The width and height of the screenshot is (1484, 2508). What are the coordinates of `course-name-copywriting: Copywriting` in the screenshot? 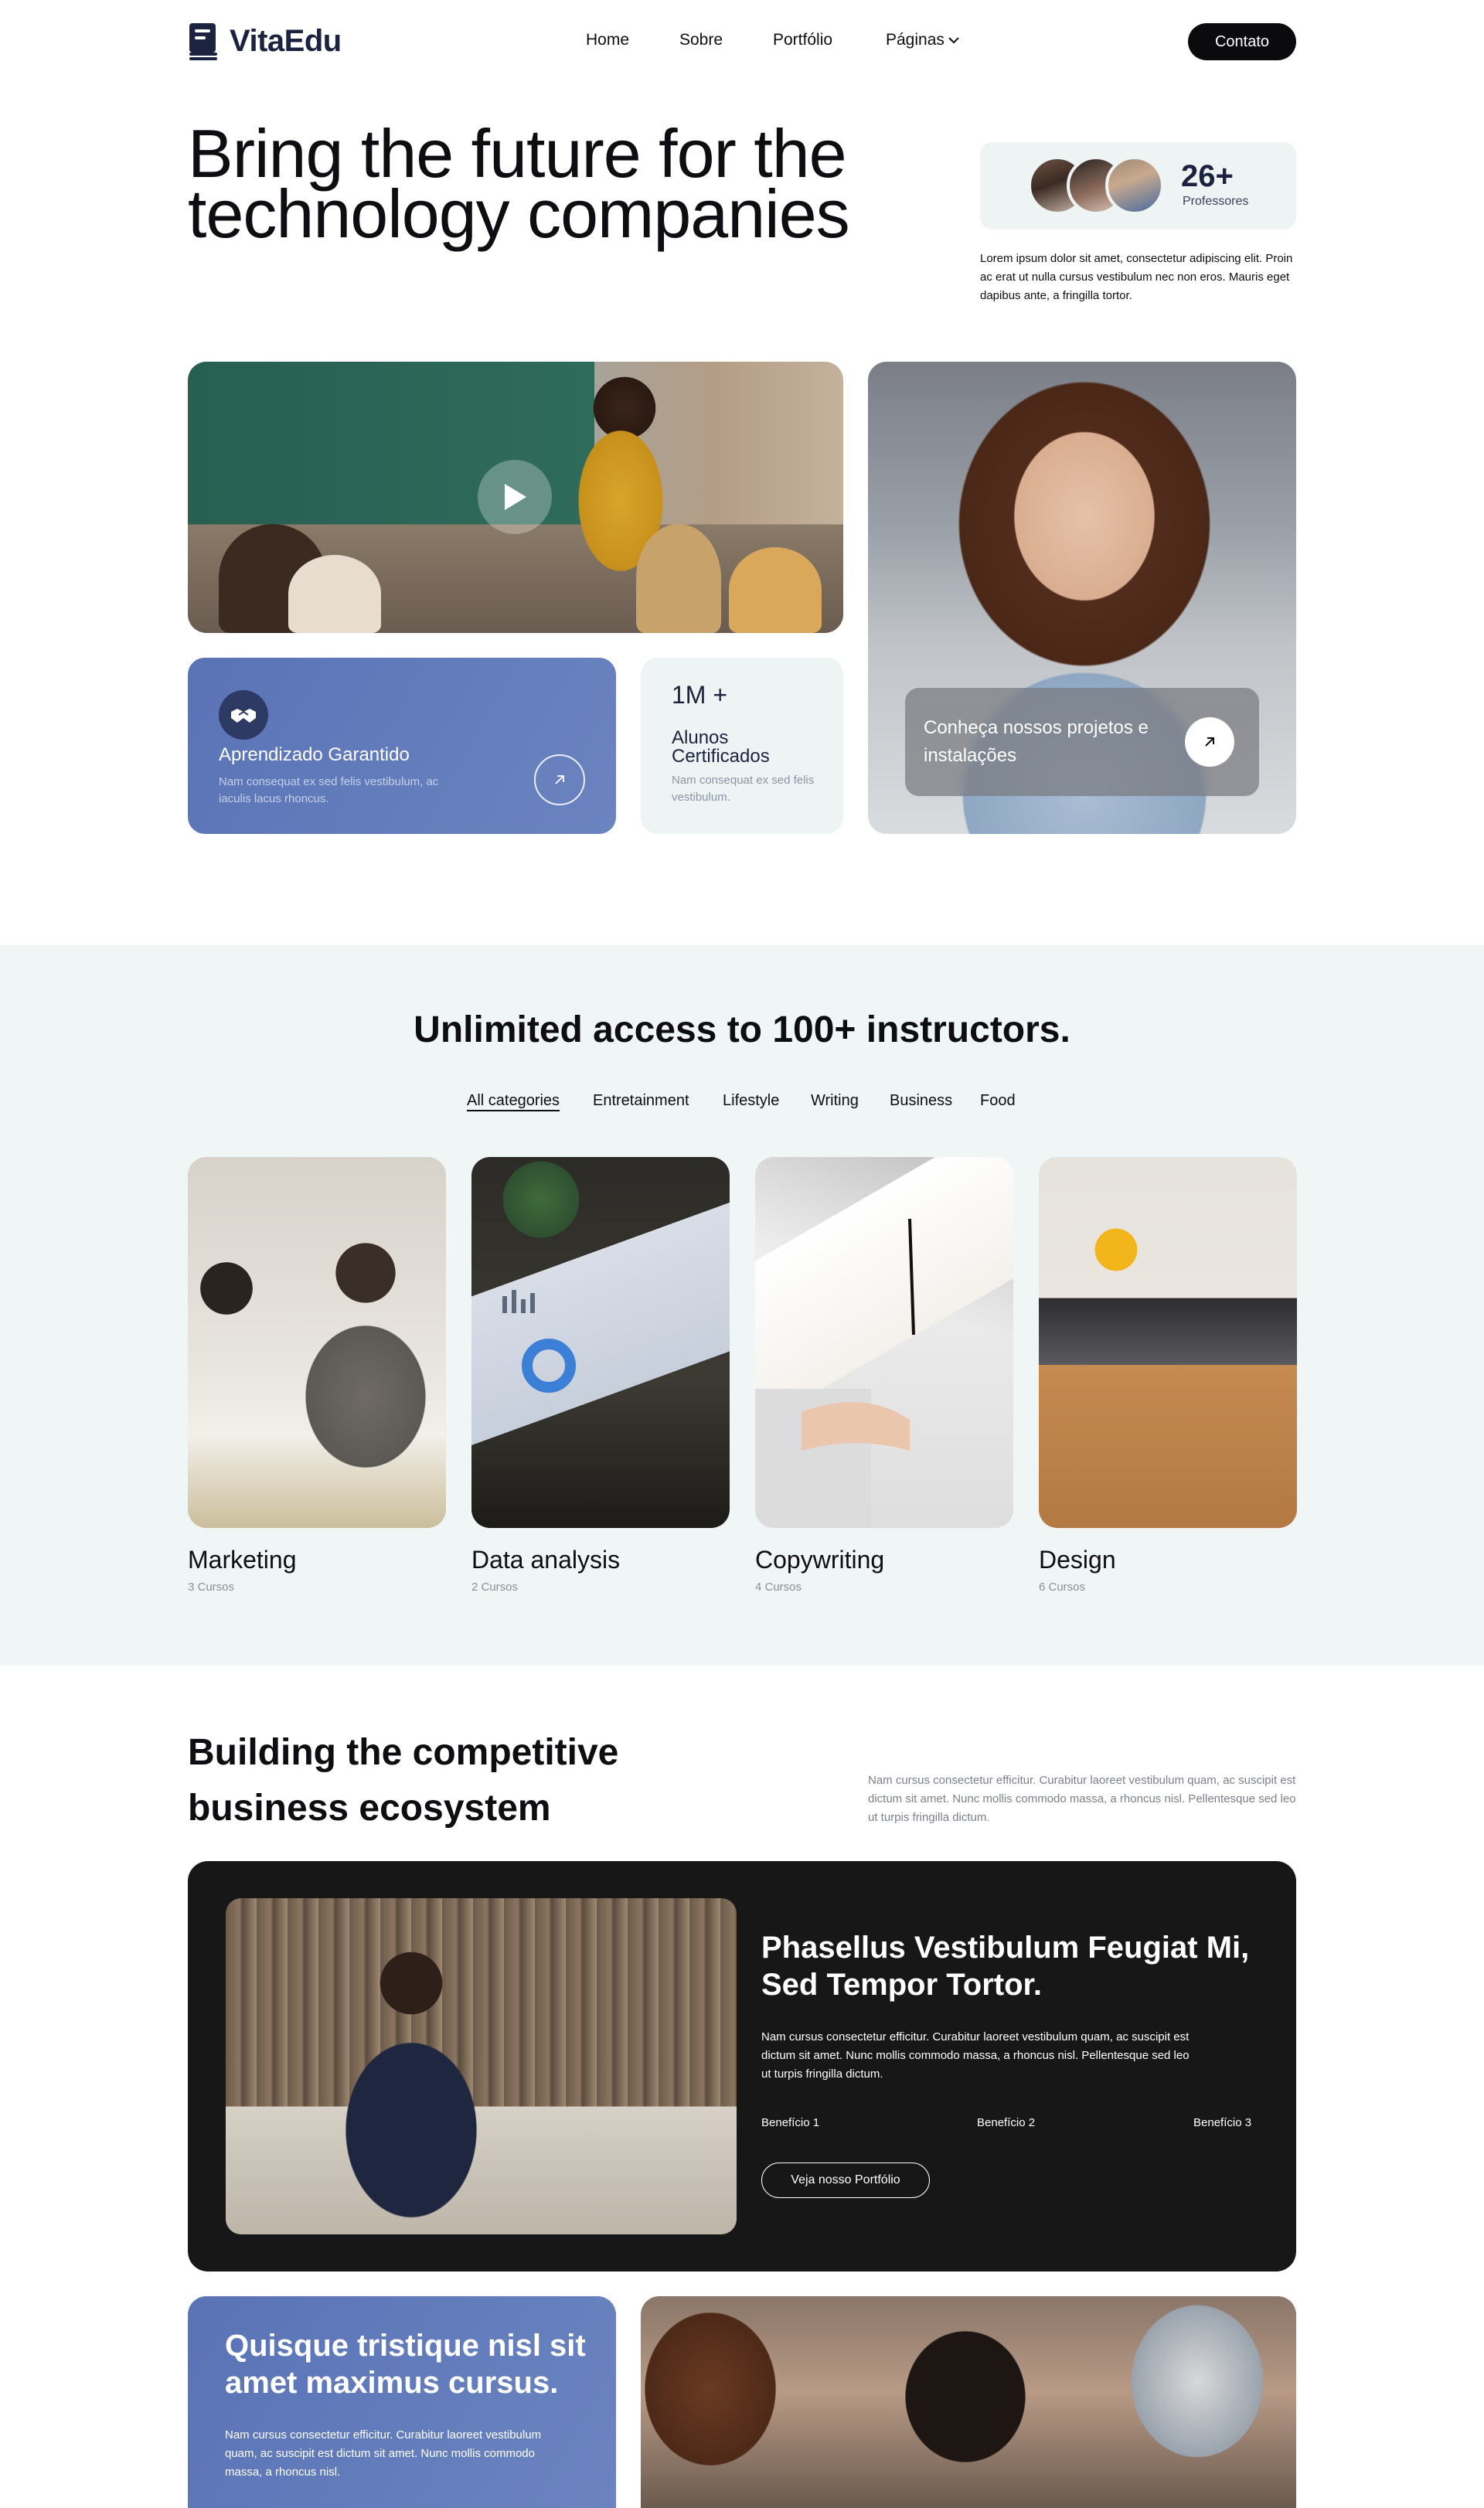 It's located at (820, 1560).